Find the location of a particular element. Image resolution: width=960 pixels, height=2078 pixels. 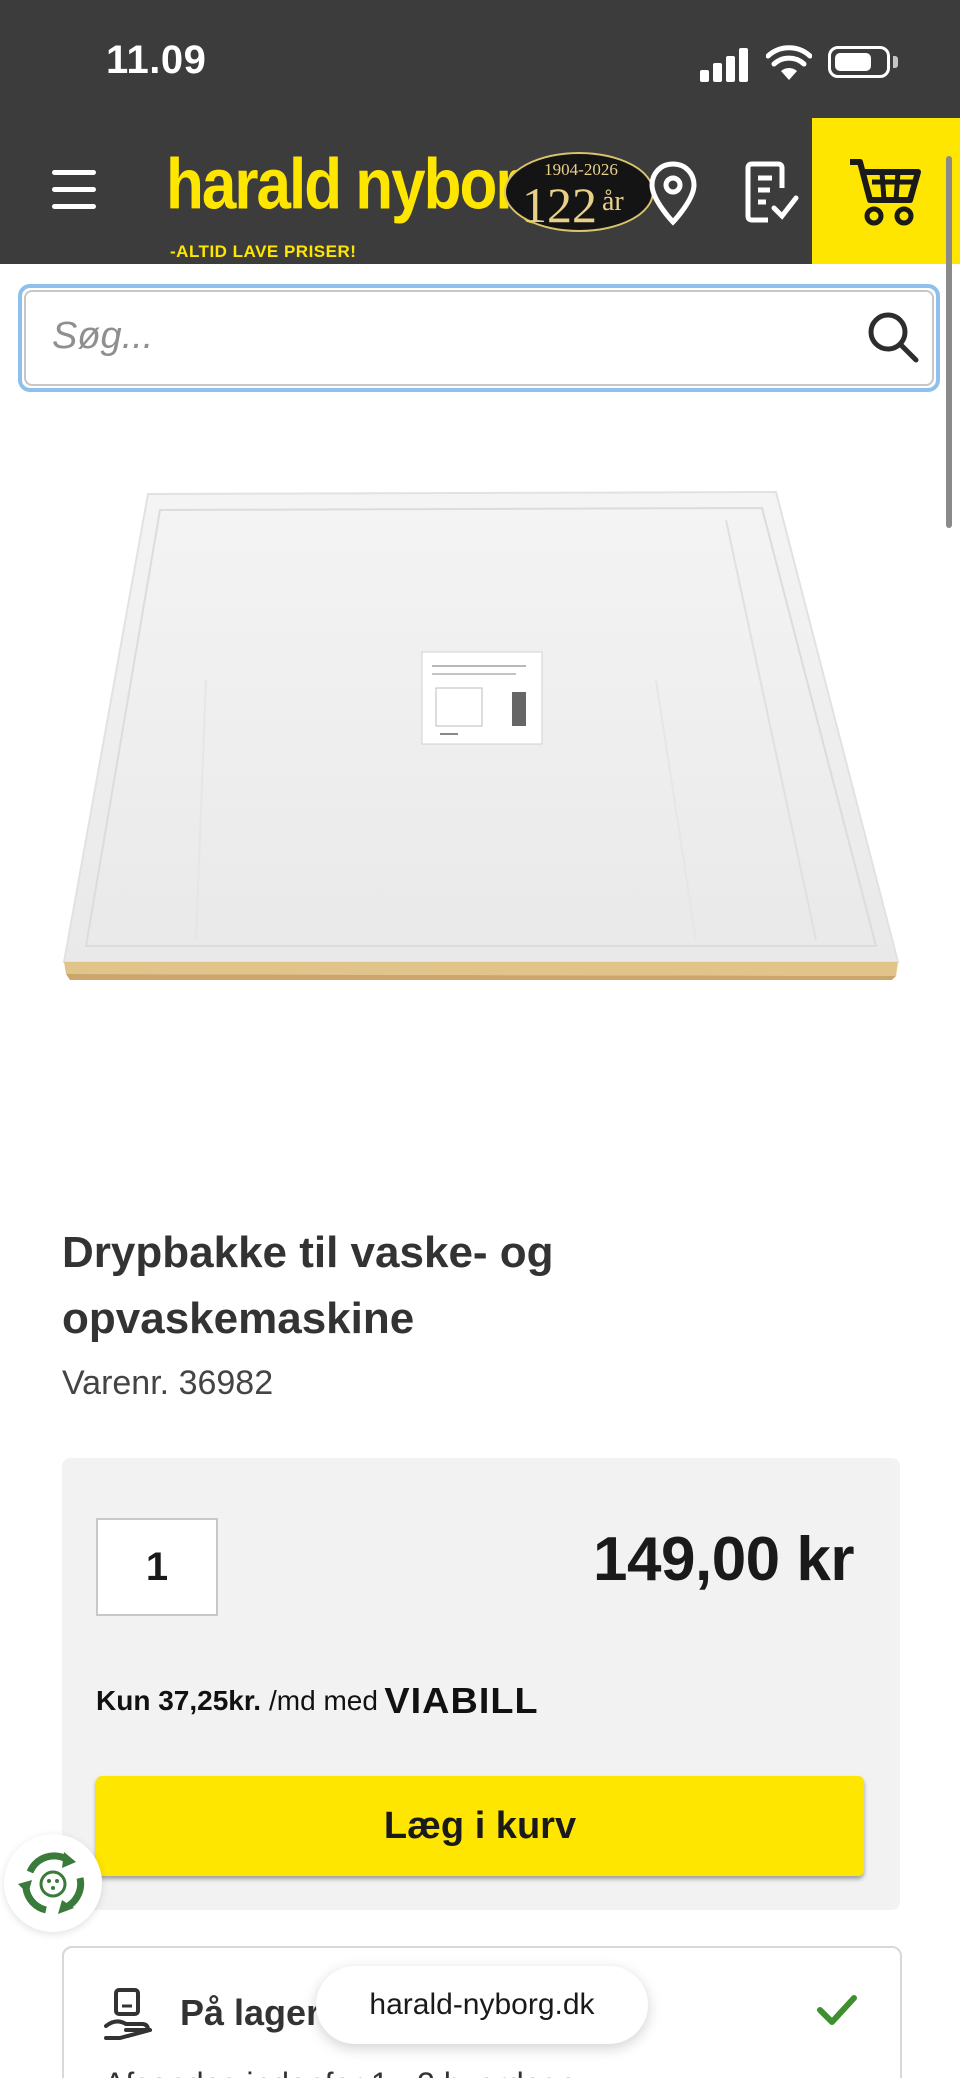

status-bar: 11.09 is located at coordinates (480, 59).